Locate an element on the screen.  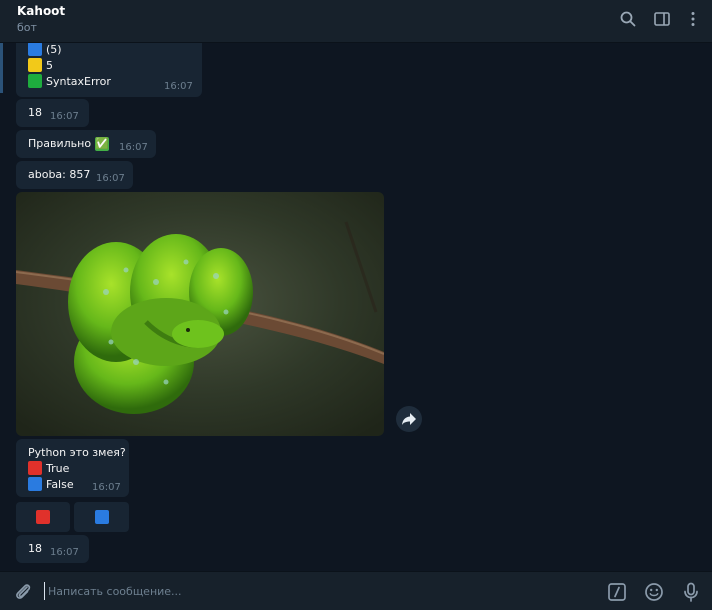
message-text: aboba: 857 16:07 is located at coordinates (74, 175).